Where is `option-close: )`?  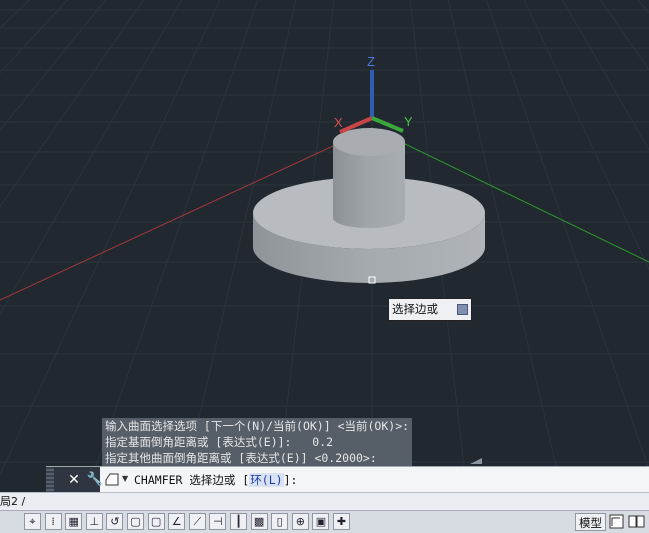
option-close: ) is located at coordinates (279, 480).